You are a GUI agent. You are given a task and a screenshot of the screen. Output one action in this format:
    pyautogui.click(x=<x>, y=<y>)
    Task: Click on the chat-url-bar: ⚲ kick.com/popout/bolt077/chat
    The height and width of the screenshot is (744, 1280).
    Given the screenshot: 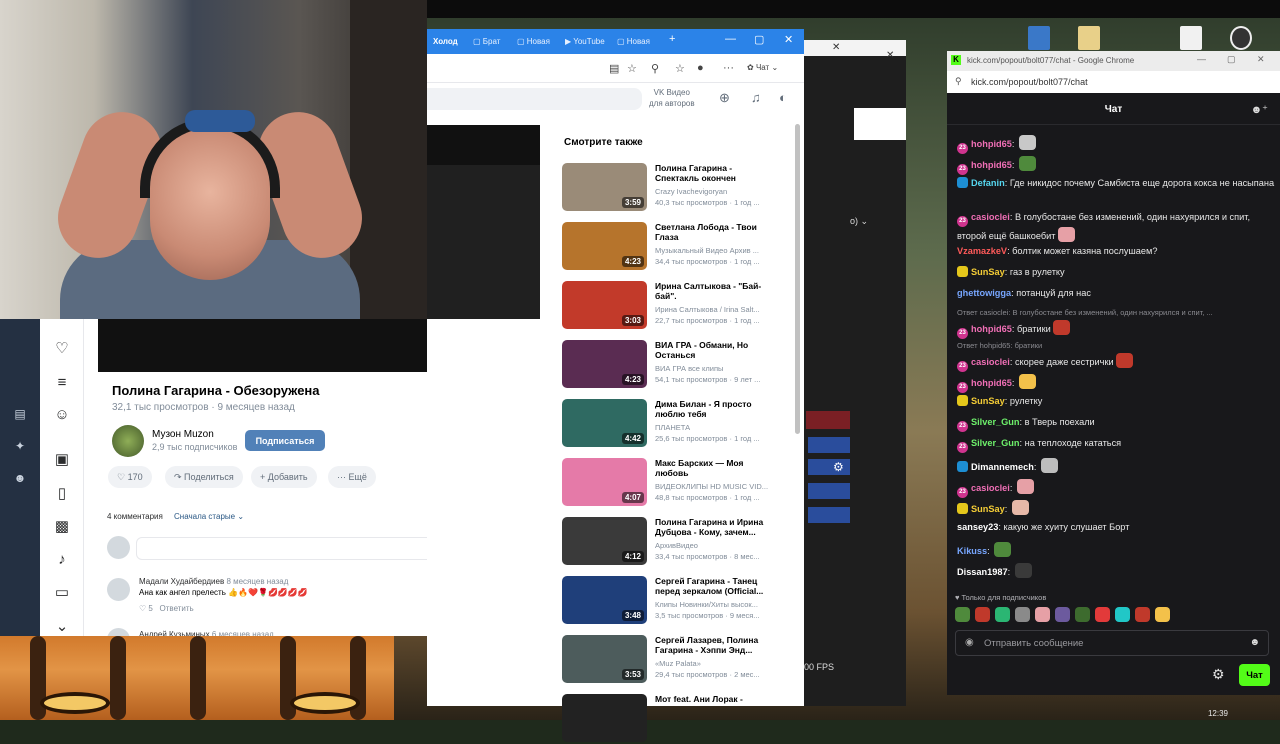 What is the action you would take?
    pyautogui.click(x=1113, y=82)
    